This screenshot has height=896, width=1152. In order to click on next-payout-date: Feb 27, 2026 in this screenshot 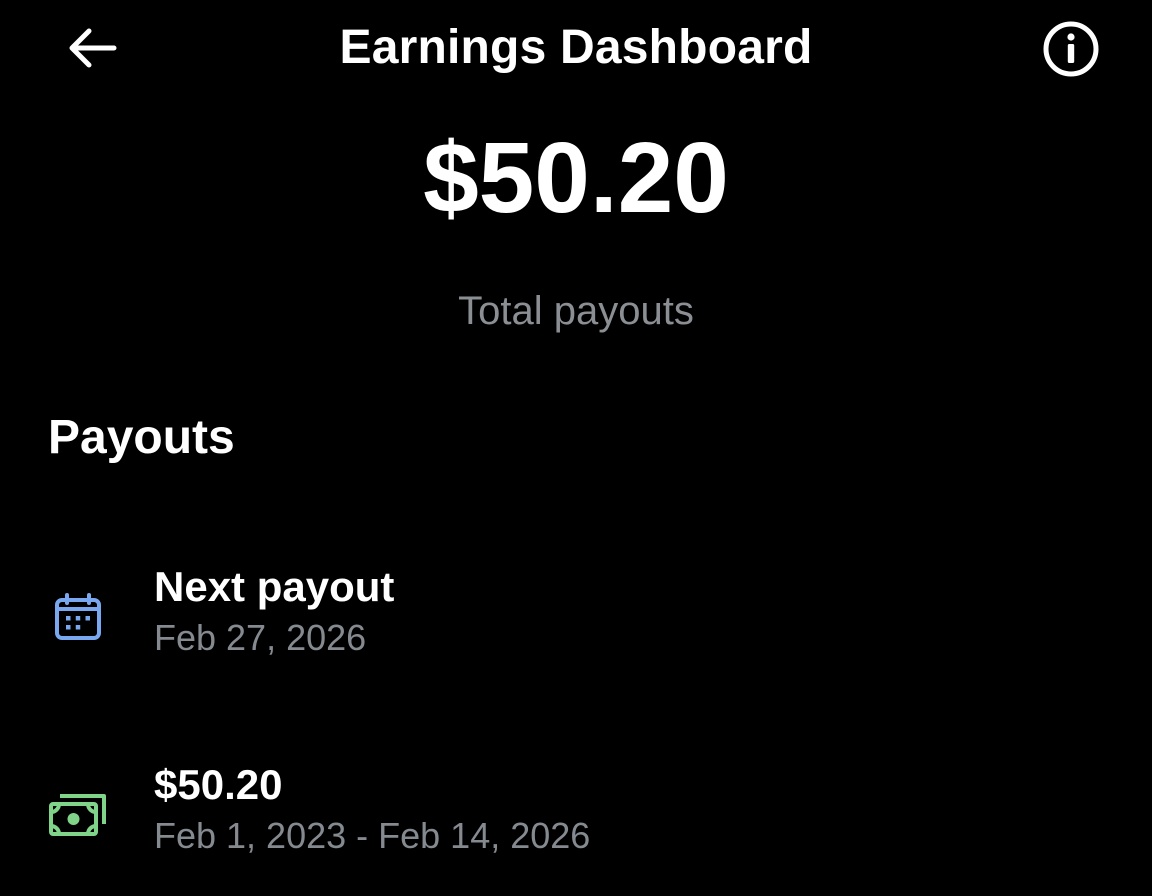, I will do `click(260, 637)`.